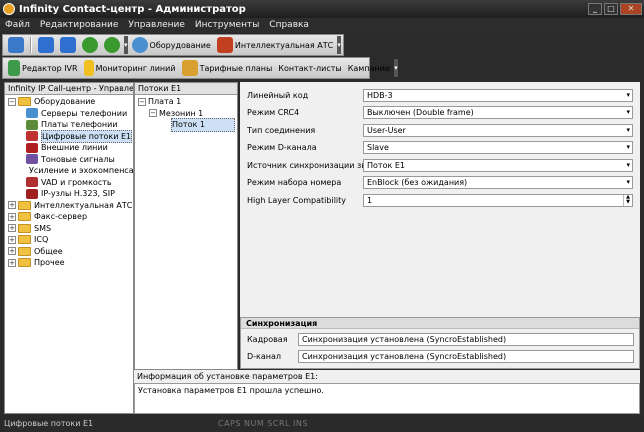  What do you see at coordinates (32, 124) in the screenshot?
I see `card-icon` at bounding box center [32, 124].